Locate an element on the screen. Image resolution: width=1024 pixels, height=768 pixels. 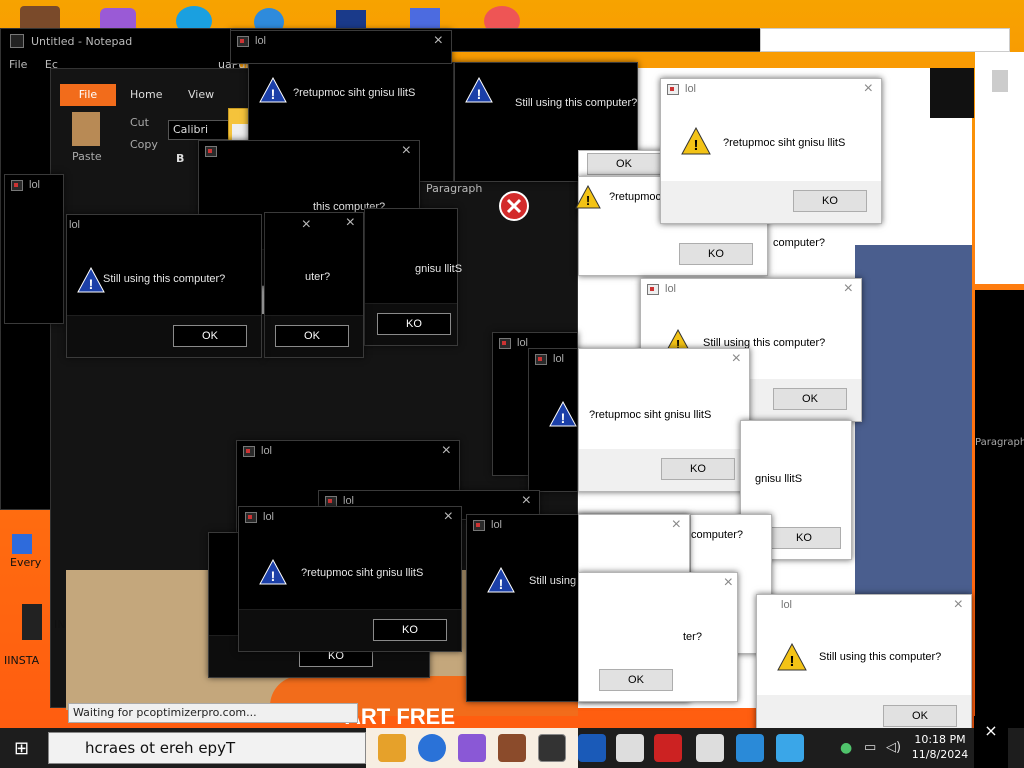
desktop-icon-every is located at coordinates (22, 544).